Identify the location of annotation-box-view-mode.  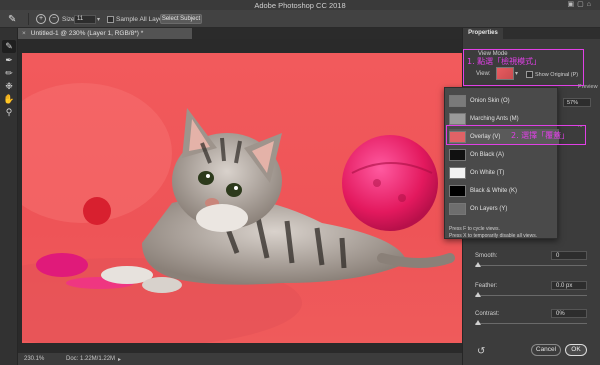
(523, 67).